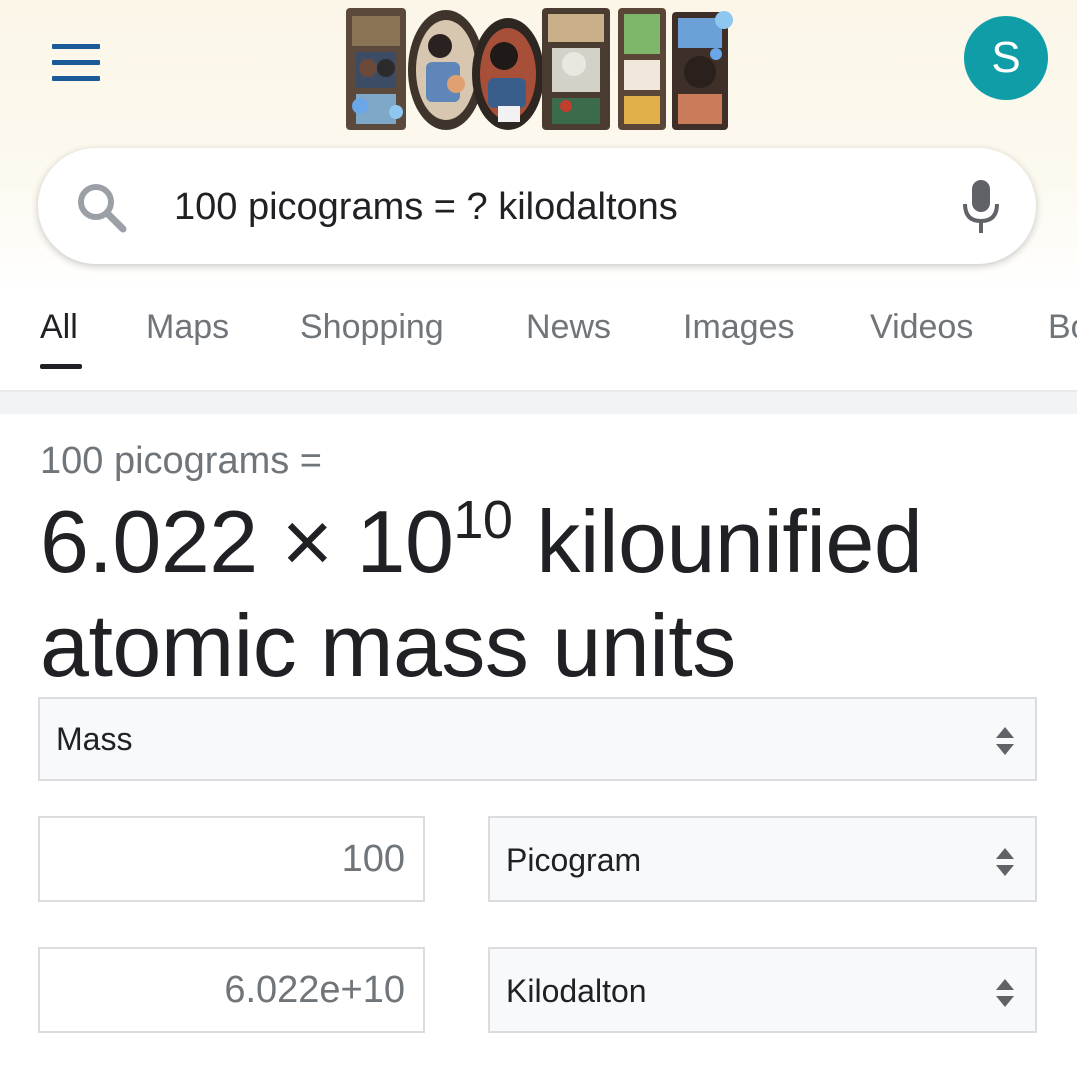 This screenshot has width=1077, height=1091. Describe the element at coordinates (537, 739) in the screenshot. I see `category-select: Mass` at that location.